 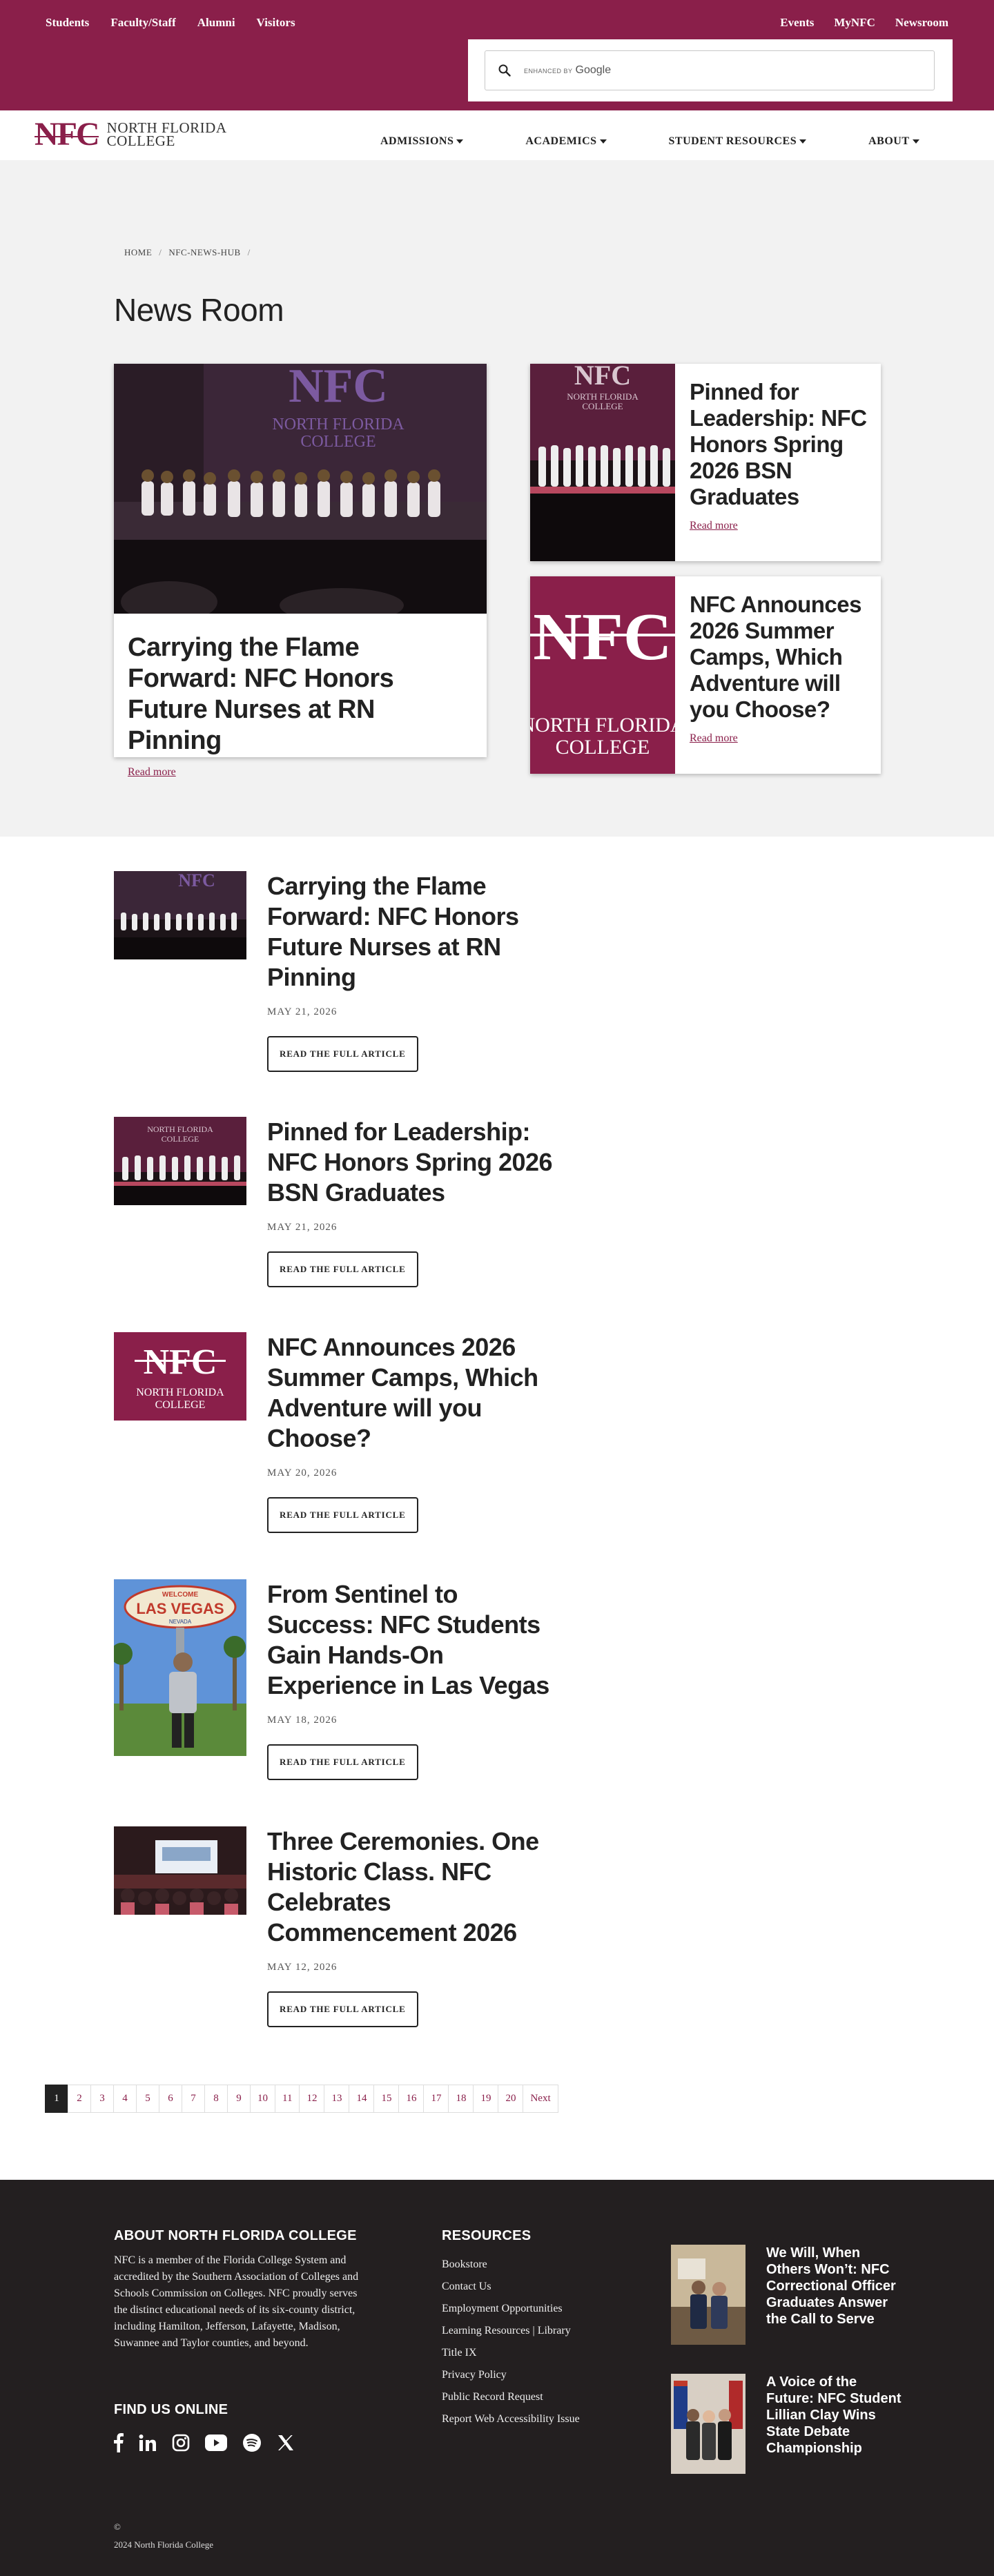 What do you see at coordinates (566, 141) in the screenshot?
I see `nav-academics: ACADEMICS` at bounding box center [566, 141].